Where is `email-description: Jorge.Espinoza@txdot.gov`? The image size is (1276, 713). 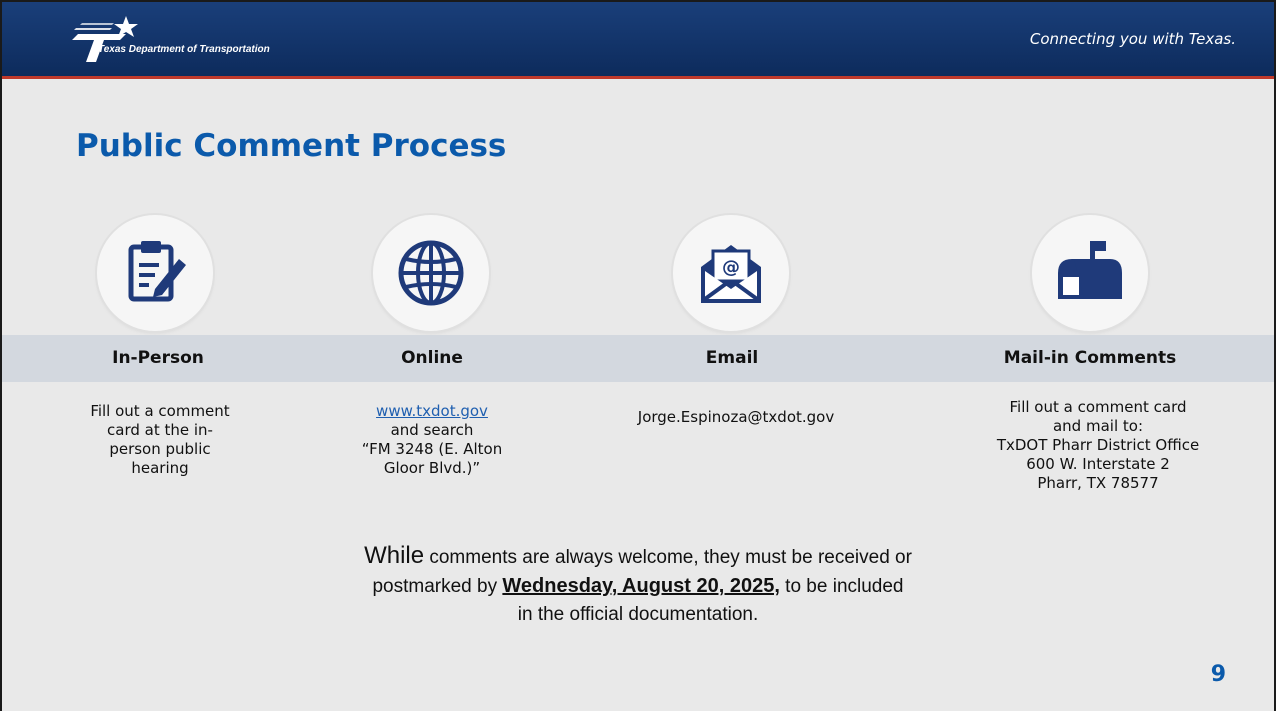 email-description: Jorge.Espinoza@txdot.gov is located at coordinates (736, 417).